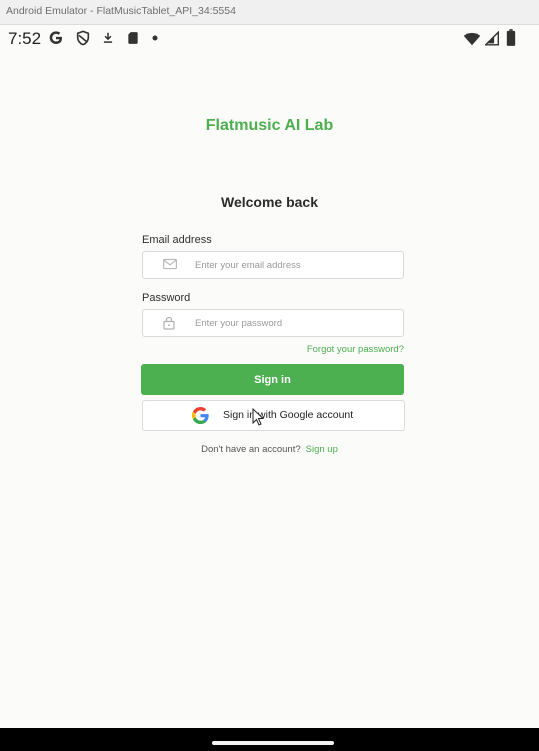  Describe the element at coordinates (511, 37) in the screenshot. I see `battery-icon` at that location.